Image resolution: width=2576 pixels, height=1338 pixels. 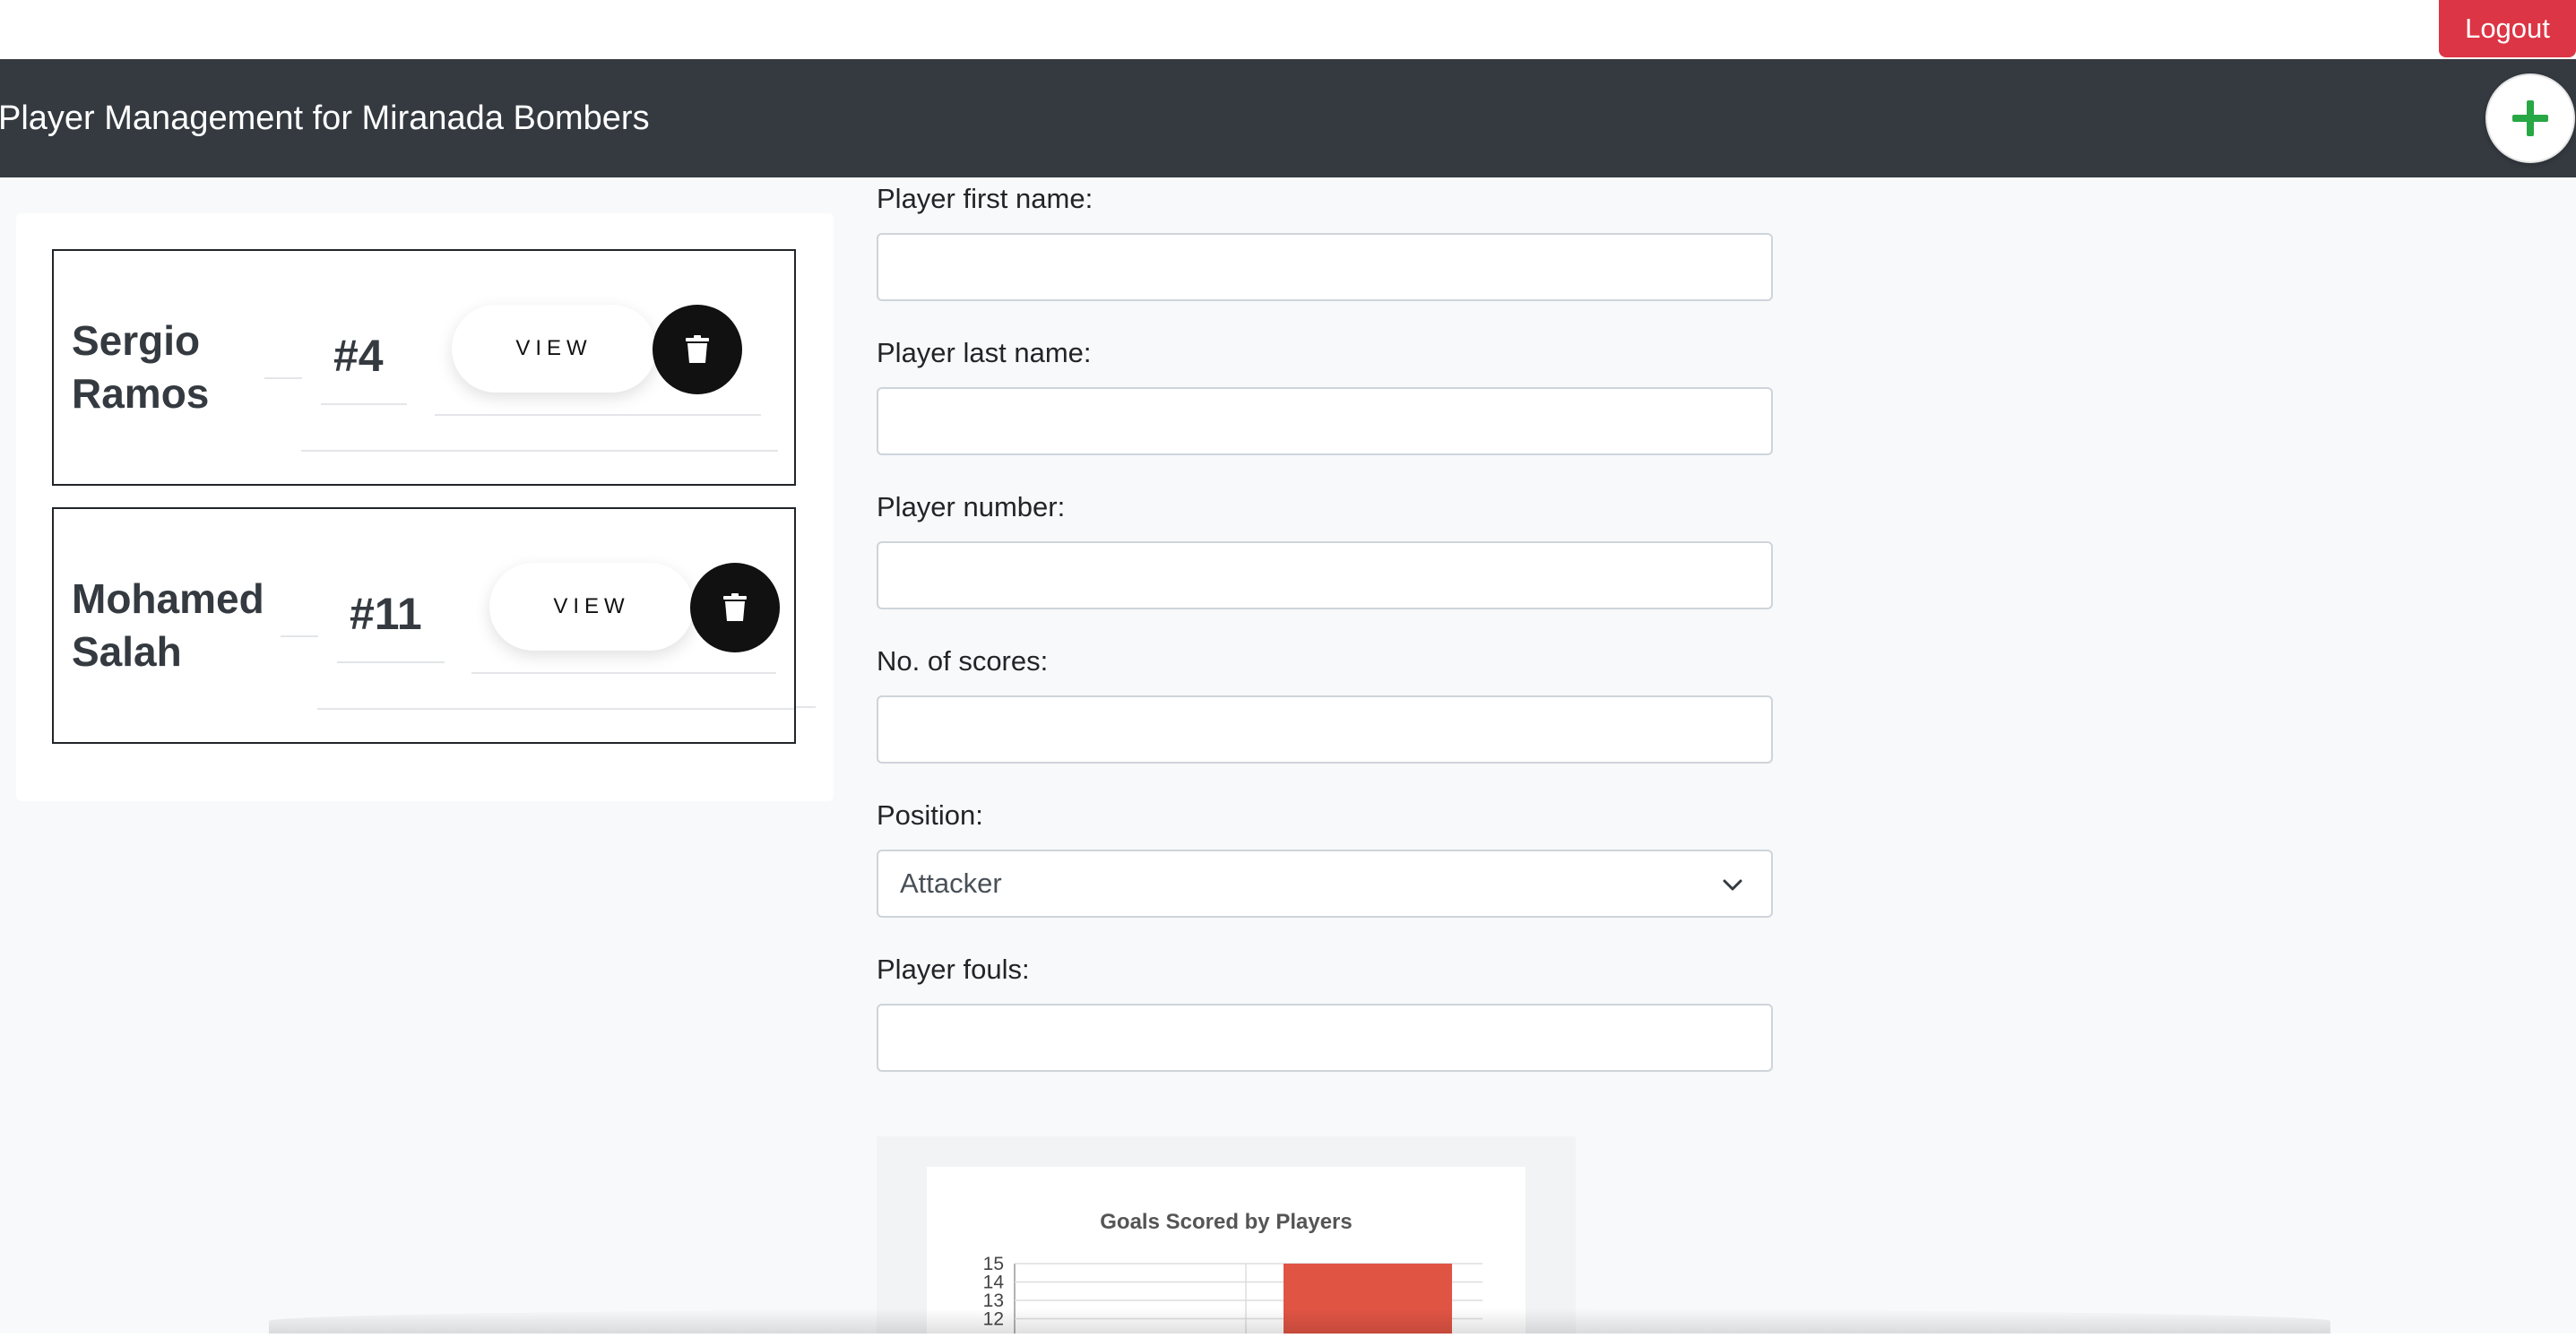 What do you see at coordinates (1288, 118) in the screenshot?
I see `app-header: Player Management for Miranada Bombers` at bounding box center [1288, 118].